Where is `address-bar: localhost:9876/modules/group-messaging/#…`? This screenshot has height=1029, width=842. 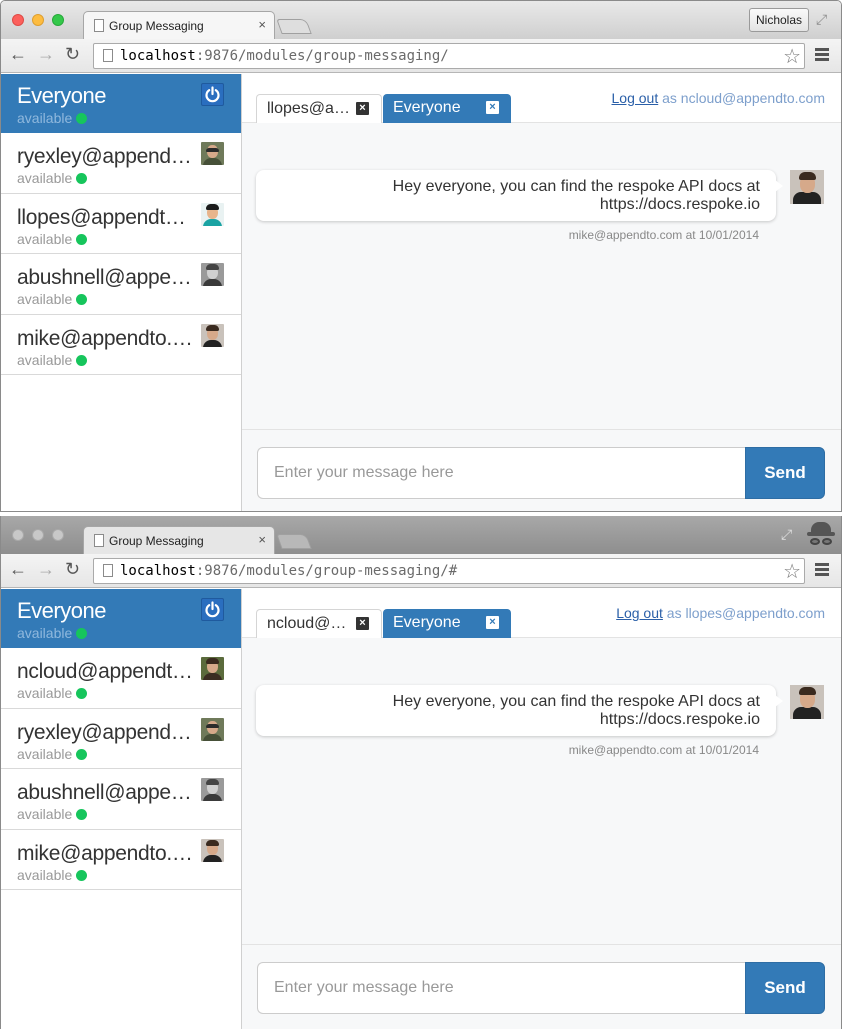 address-bar: localhost:9876/modules/group-messaging/#… is located at coordinates (449, 571).